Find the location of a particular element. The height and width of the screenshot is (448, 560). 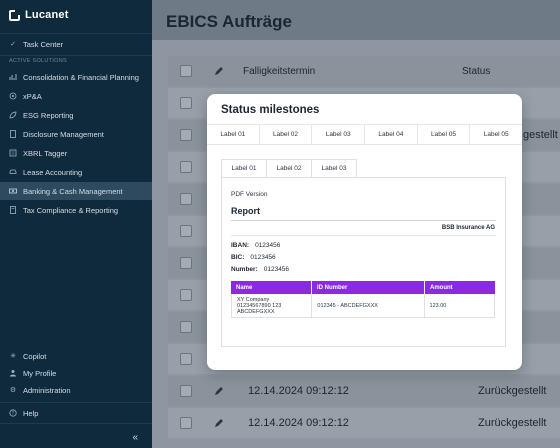

sidebar-item-task-center: ✓ Task Center is located at coordinates (76, 44).